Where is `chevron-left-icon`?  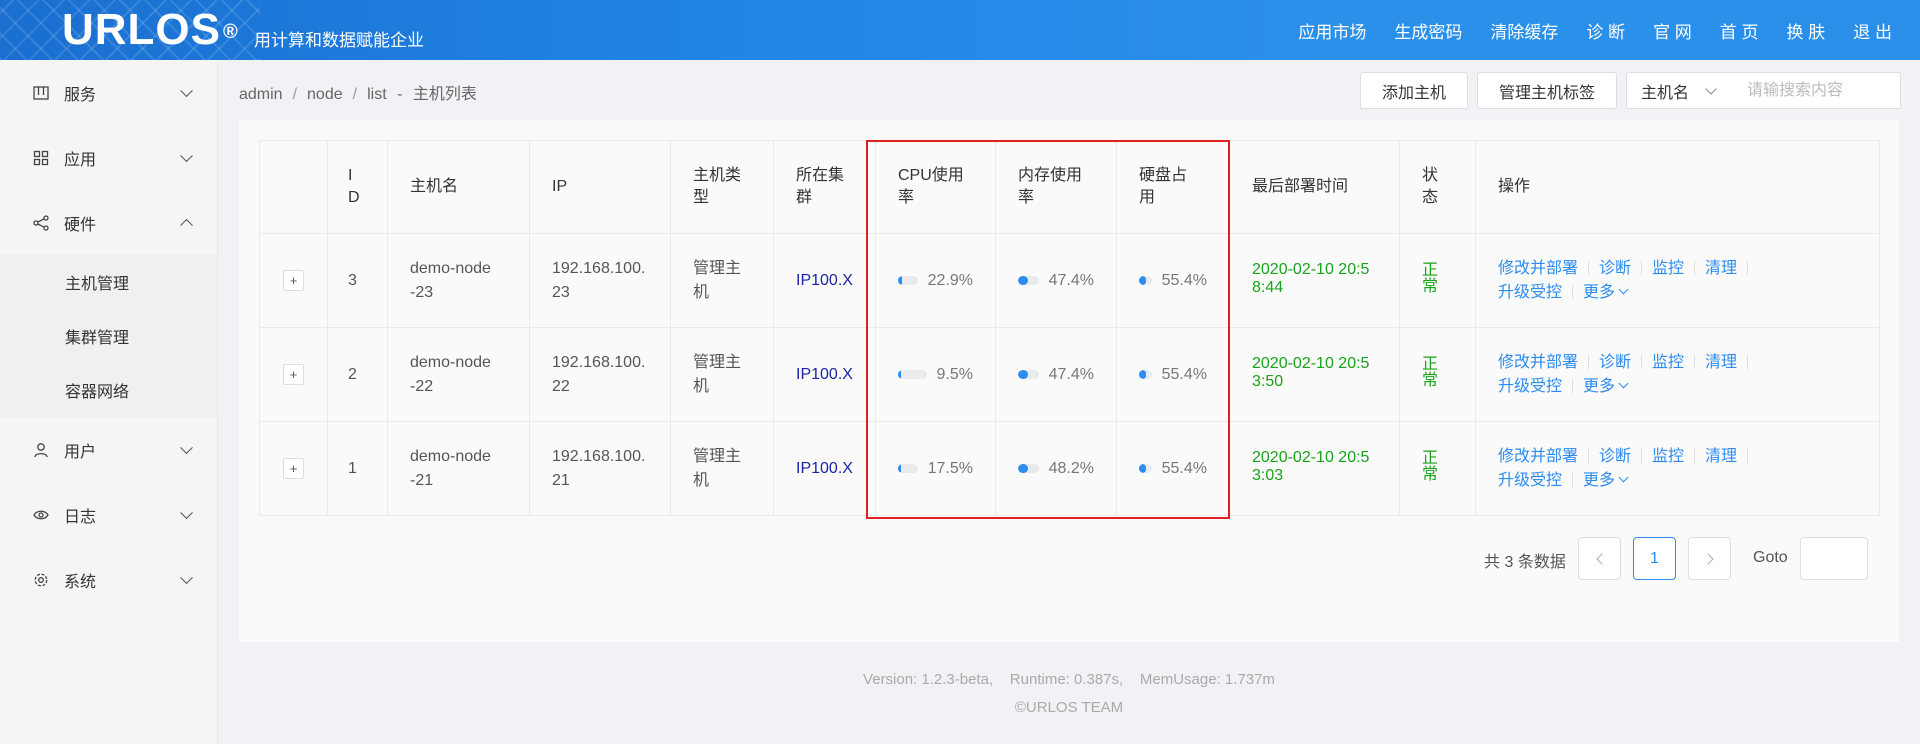
chevron-left-icon is located at coordinates (1601, 558).